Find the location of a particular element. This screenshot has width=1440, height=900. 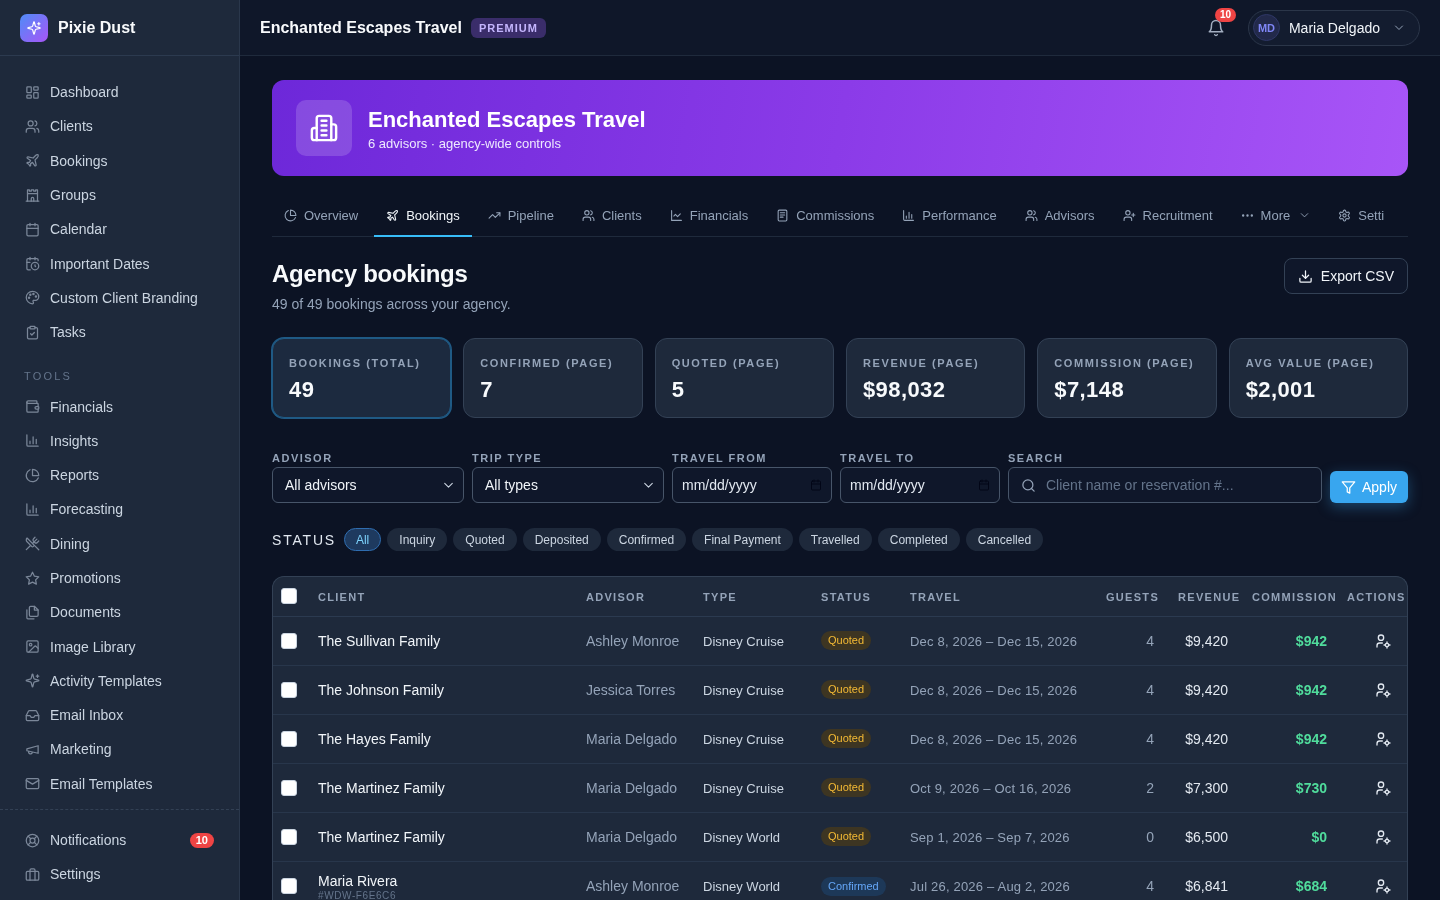

image-icon is located at coordinates (32, 647).